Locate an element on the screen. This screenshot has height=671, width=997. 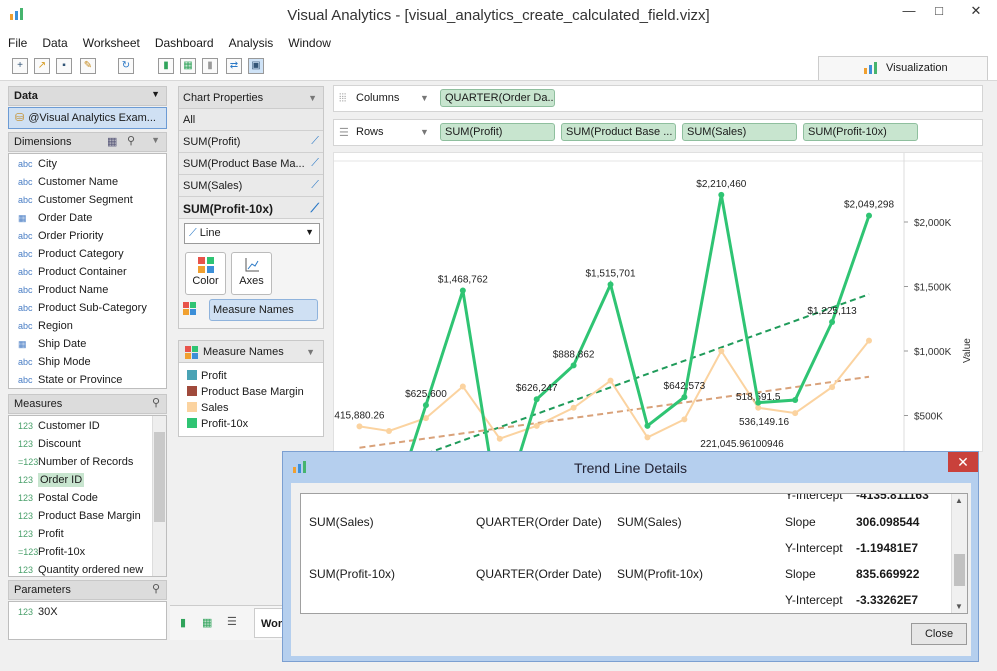
dimension-item: ▦ Ship Date is located at coordinates (87, 344).